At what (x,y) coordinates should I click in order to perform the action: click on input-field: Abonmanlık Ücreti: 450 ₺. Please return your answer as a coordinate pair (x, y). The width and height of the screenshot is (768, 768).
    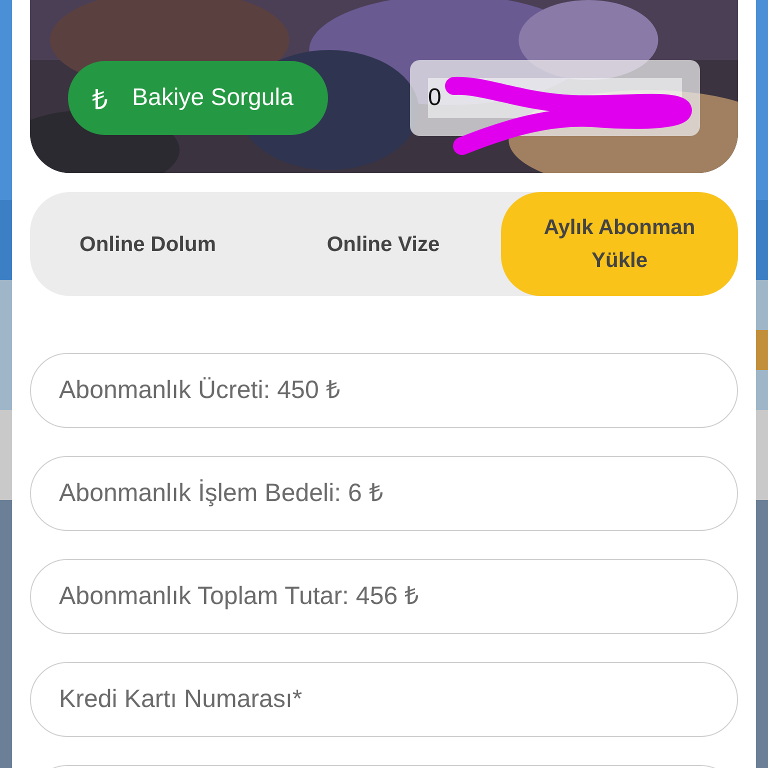
    Looking at the image, I should click on (384, 390).